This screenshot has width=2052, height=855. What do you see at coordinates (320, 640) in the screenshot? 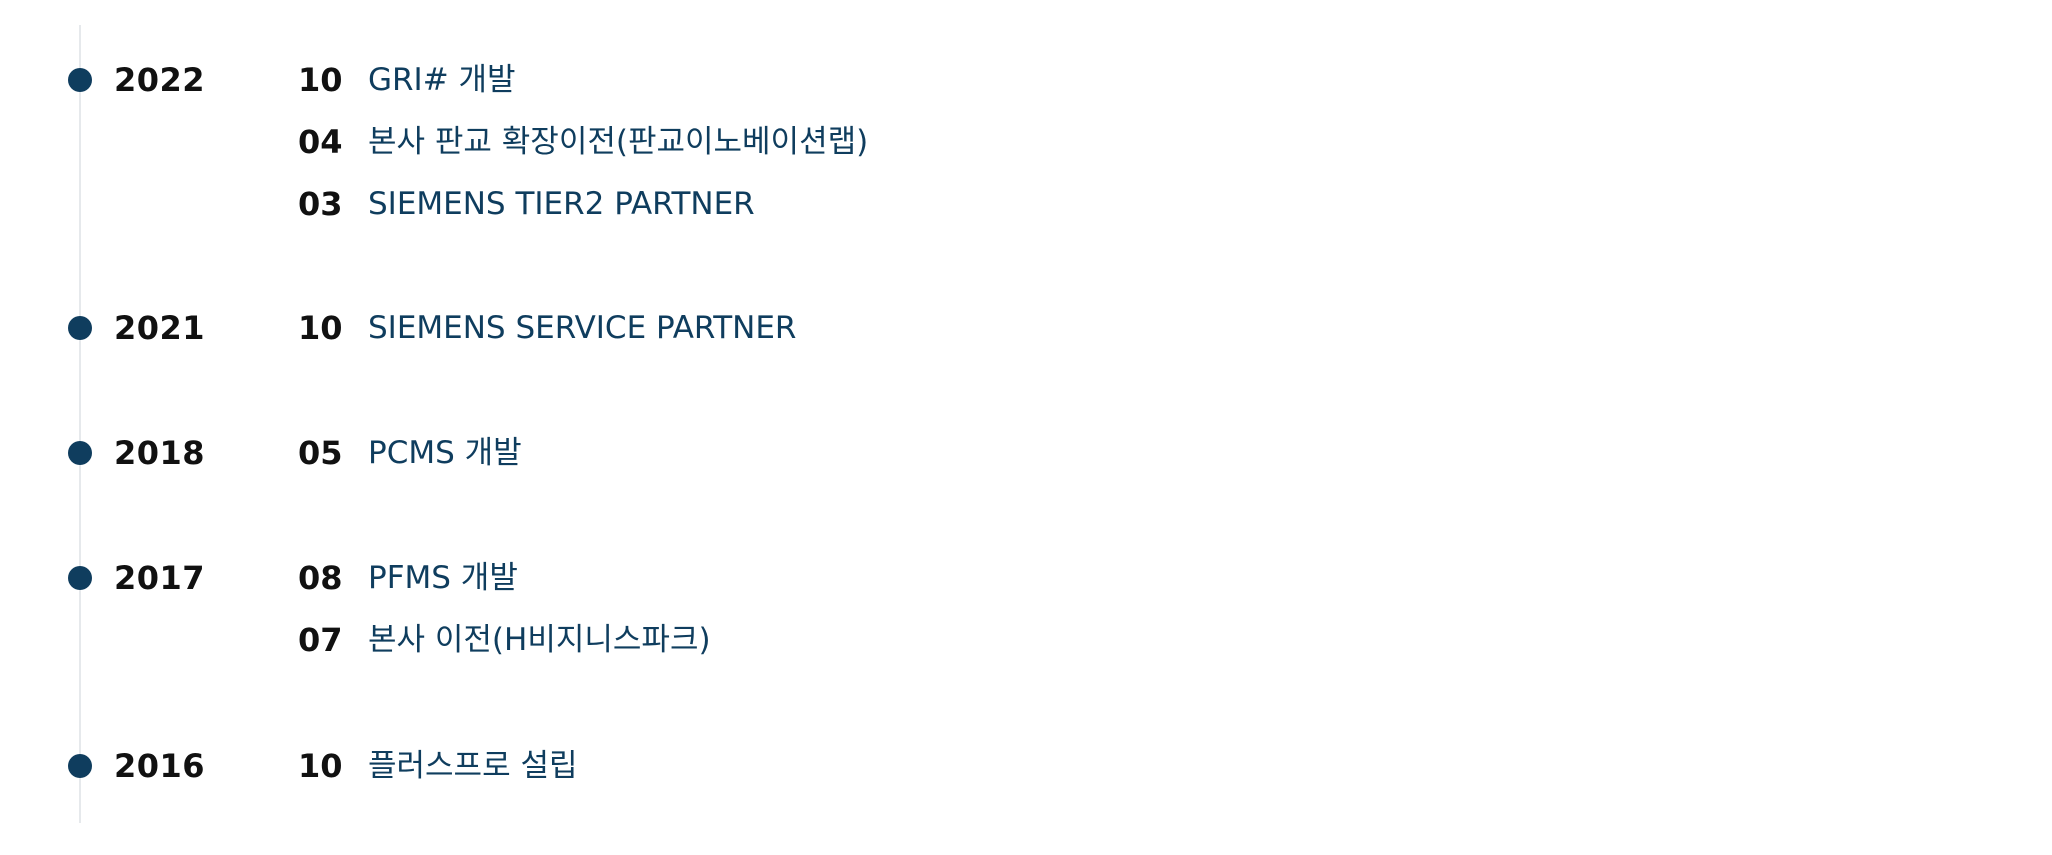
I see `event-month: 07` at bounding box center [320, 640].